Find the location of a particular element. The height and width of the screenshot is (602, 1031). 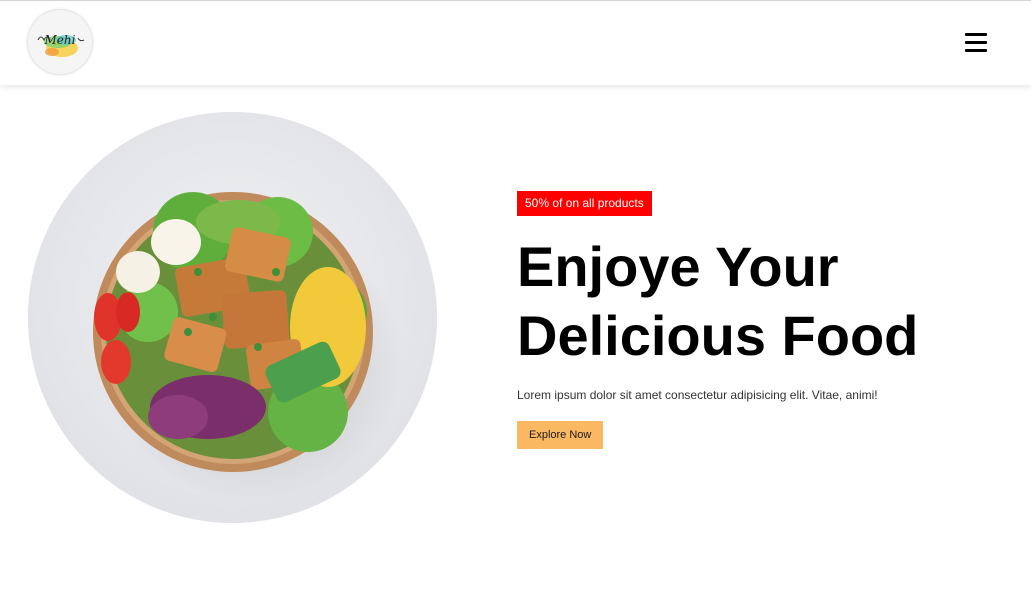

hero-title-line-1: Enjoye Your is located at coordinates (678, 266).